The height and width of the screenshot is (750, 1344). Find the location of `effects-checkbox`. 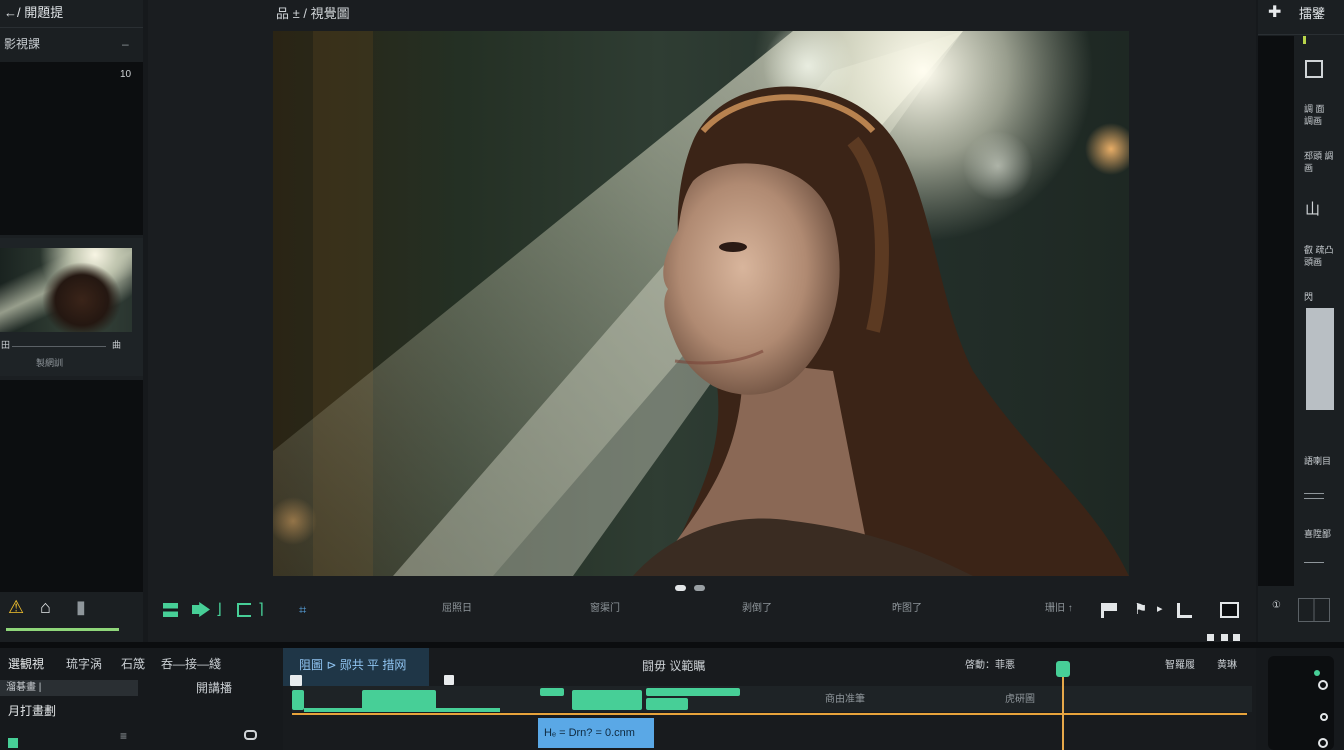

effects-checkbox is located at coordinates (13, 743).